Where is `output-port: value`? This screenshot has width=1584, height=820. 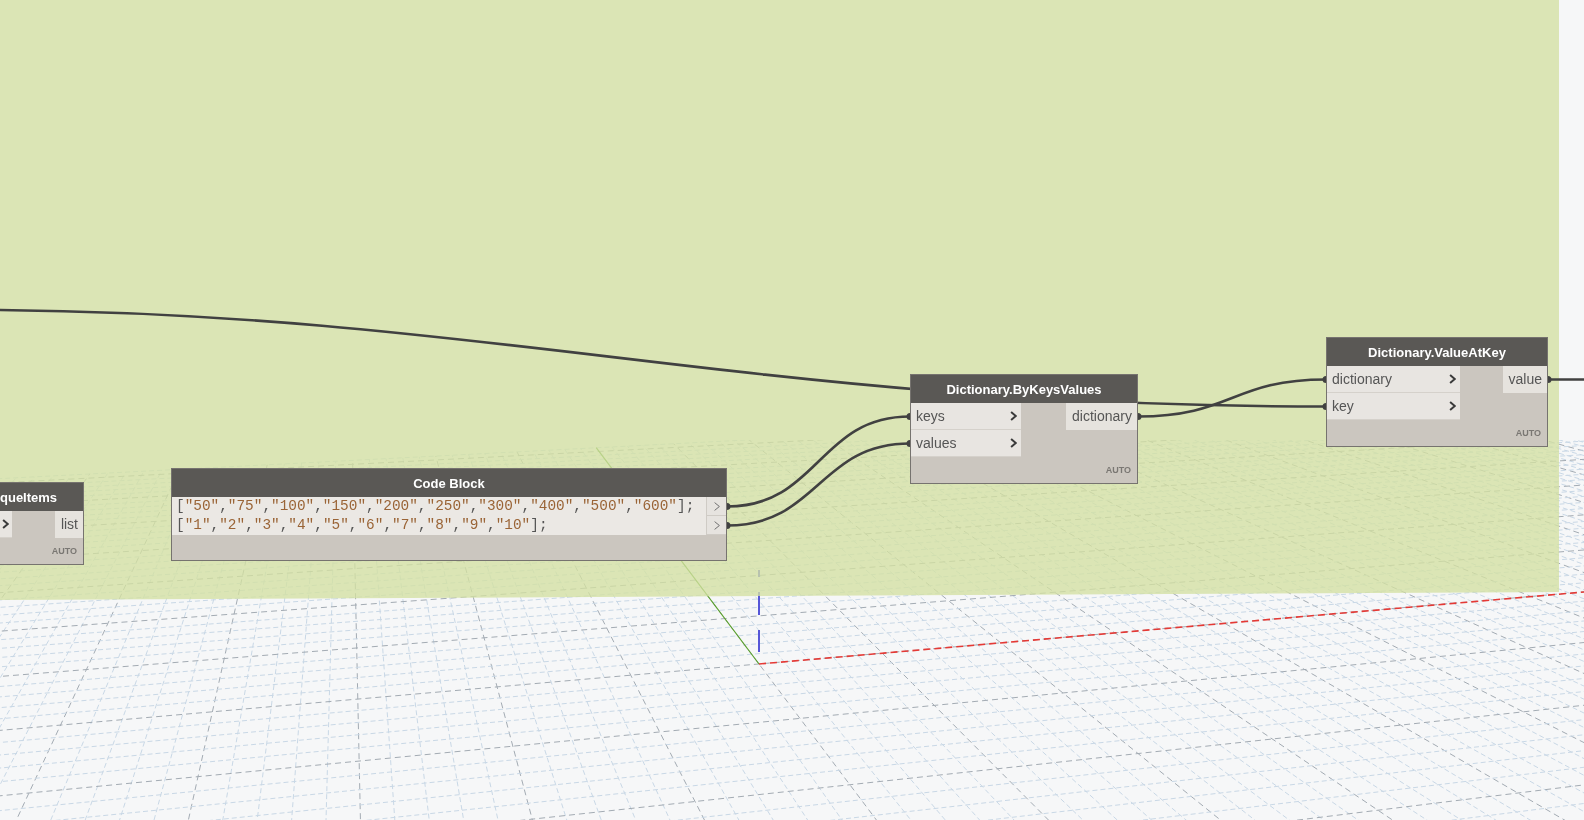 output-port: value is located at coordinates (1524, 379).